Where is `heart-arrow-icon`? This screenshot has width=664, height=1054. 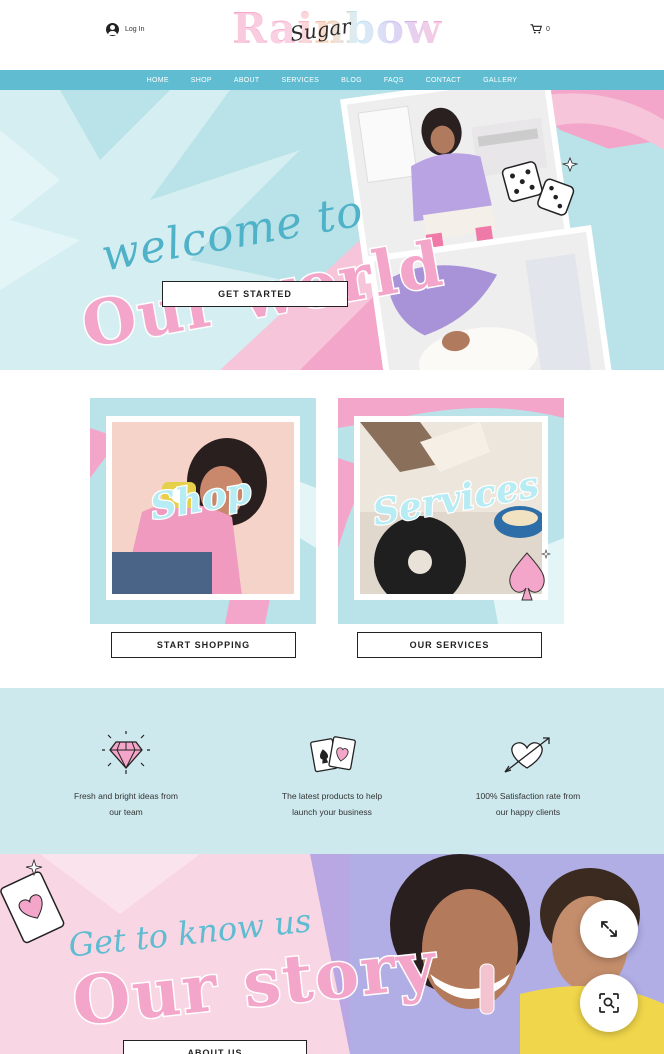 heart-arrow-icon is located at coordinates (527, 755).